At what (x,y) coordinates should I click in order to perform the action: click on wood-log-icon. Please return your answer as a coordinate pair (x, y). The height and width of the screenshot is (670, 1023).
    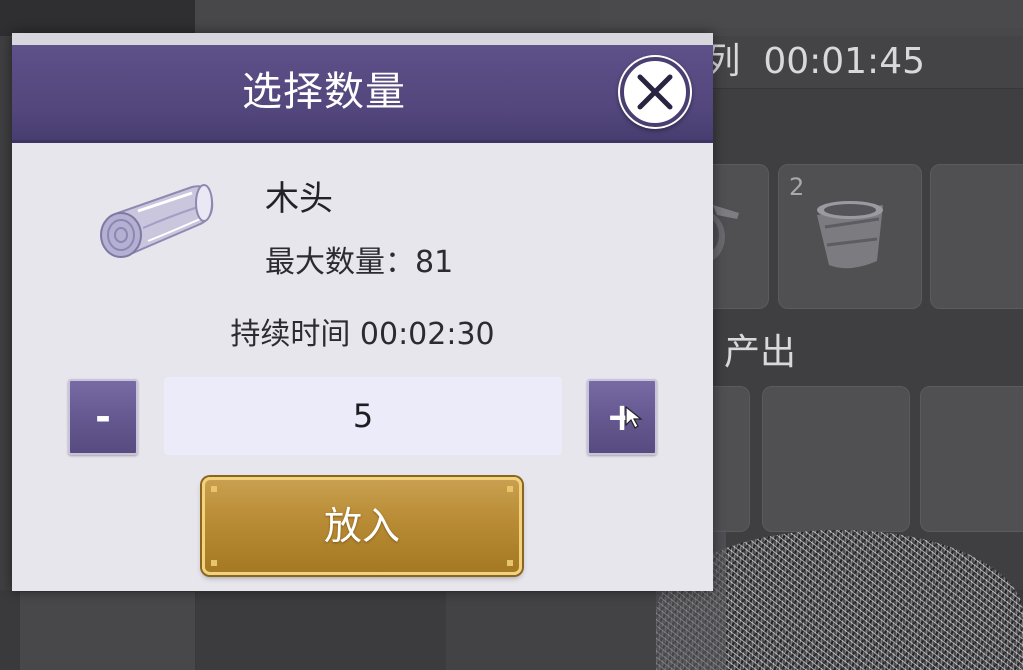
    Looking at the image, I should click on (157, 221).